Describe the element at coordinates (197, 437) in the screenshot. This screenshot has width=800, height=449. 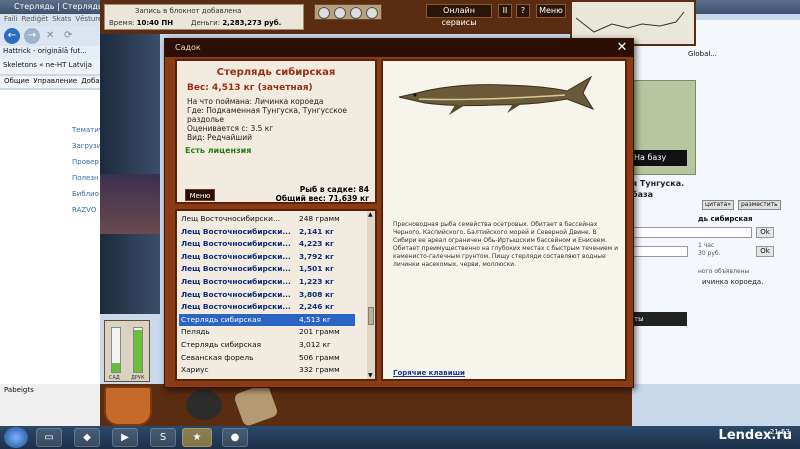
I see `game-icon: ★` at that location.